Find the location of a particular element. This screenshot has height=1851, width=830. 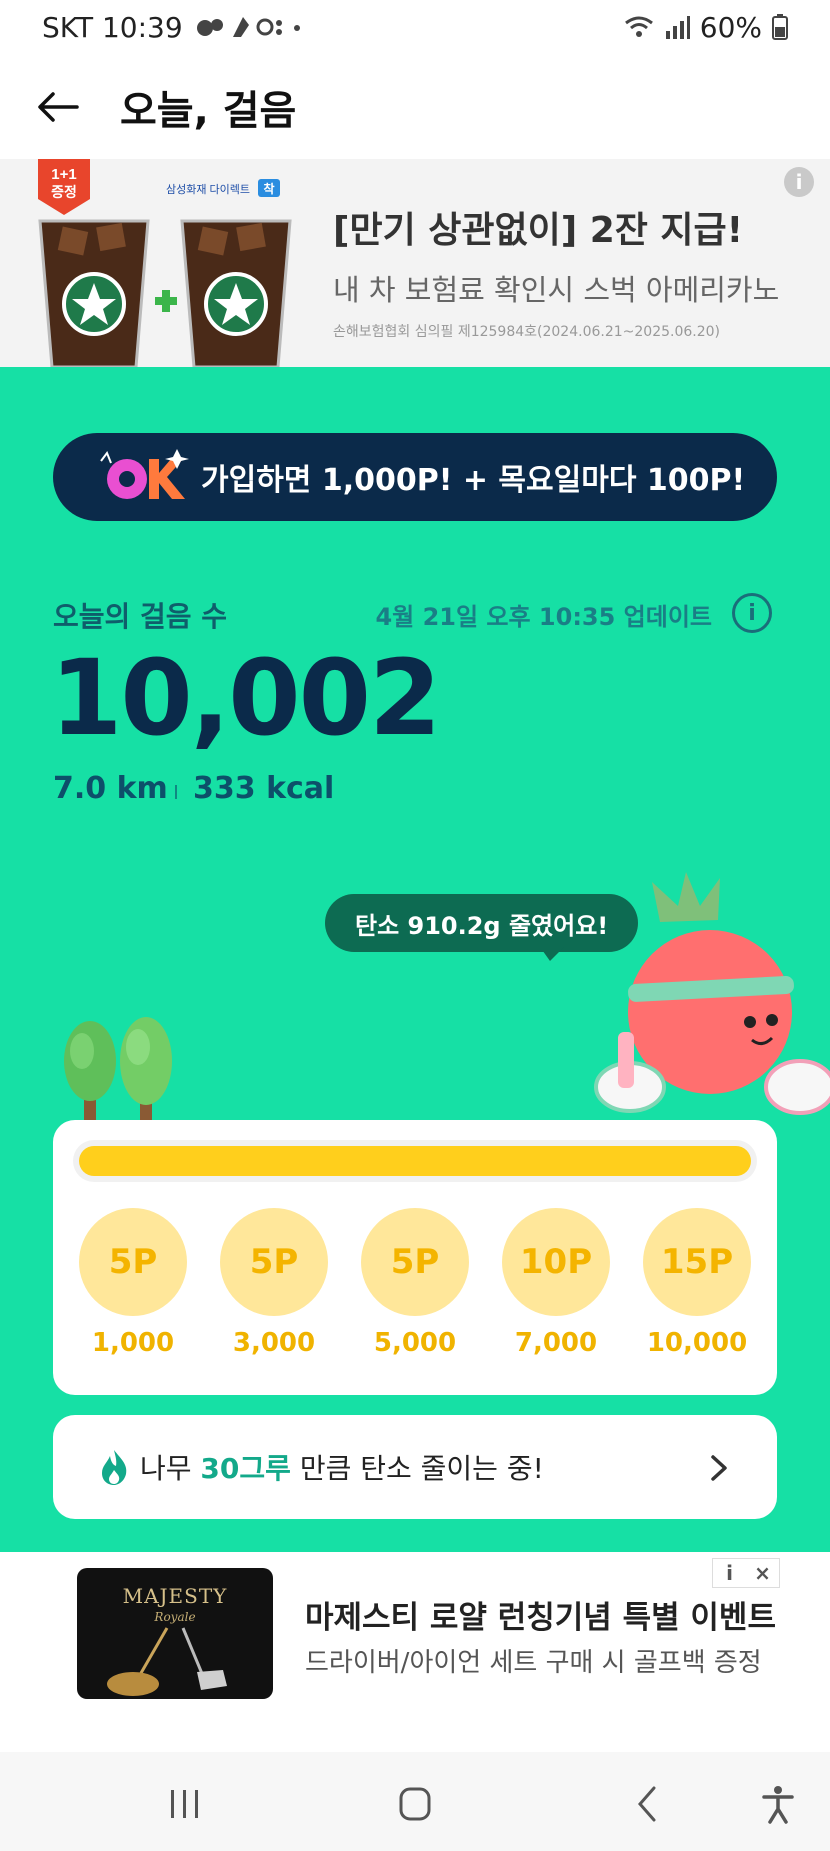

svg-text: 착 is located at coordinates (268, 188).